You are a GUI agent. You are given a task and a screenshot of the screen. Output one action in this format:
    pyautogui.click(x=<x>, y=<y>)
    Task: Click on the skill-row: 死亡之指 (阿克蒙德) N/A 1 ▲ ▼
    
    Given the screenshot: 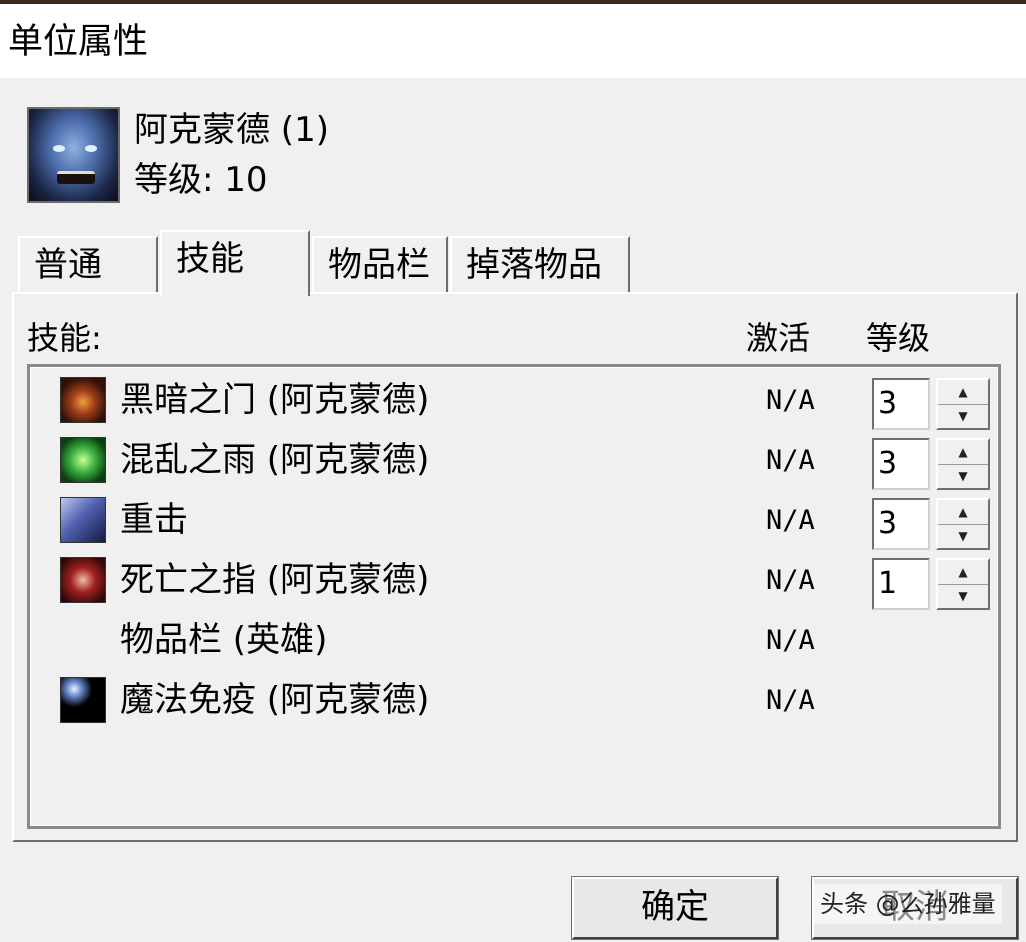 What is the action you would take?
    pyautogui.click(x=514, y=581)
    